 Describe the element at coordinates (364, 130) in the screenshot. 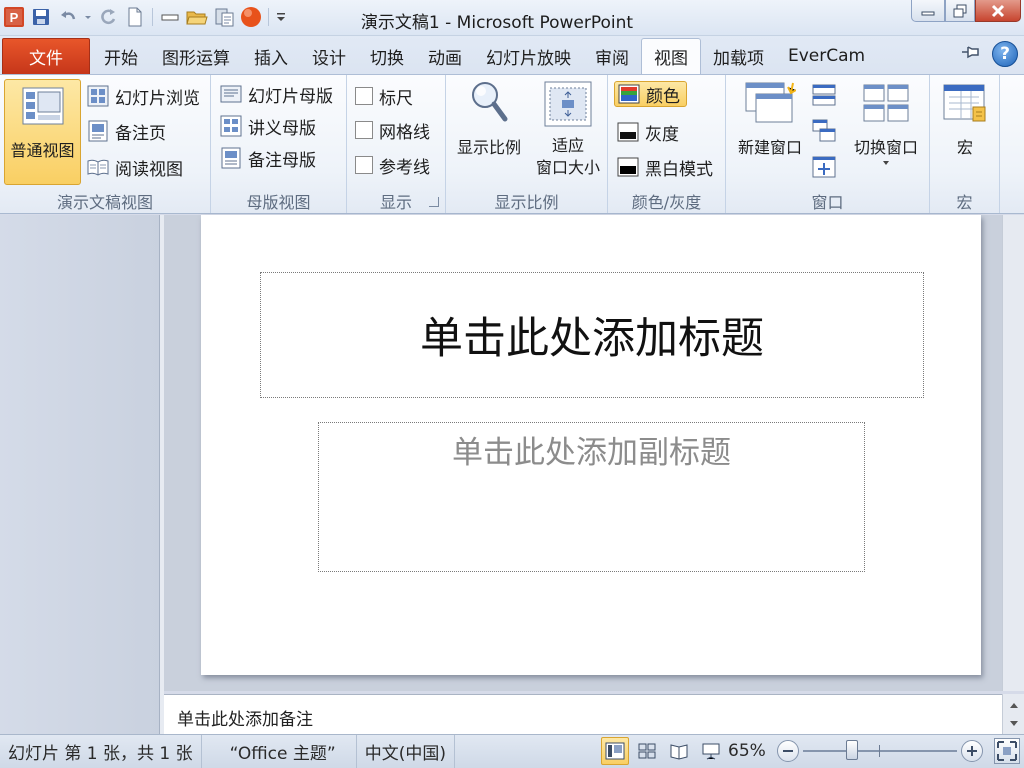

I see `gridlines-checkbox-box` at that location.